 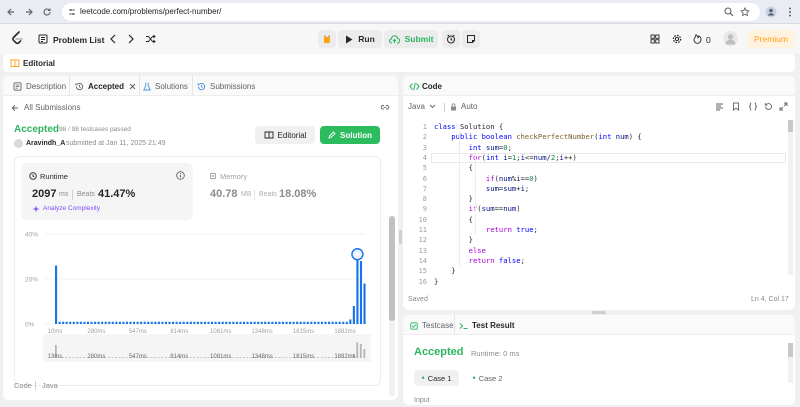 What do you see at coordinates (729, 12) in the screenshot?
I see `zoom-icon` at bounding box center [729, 12].